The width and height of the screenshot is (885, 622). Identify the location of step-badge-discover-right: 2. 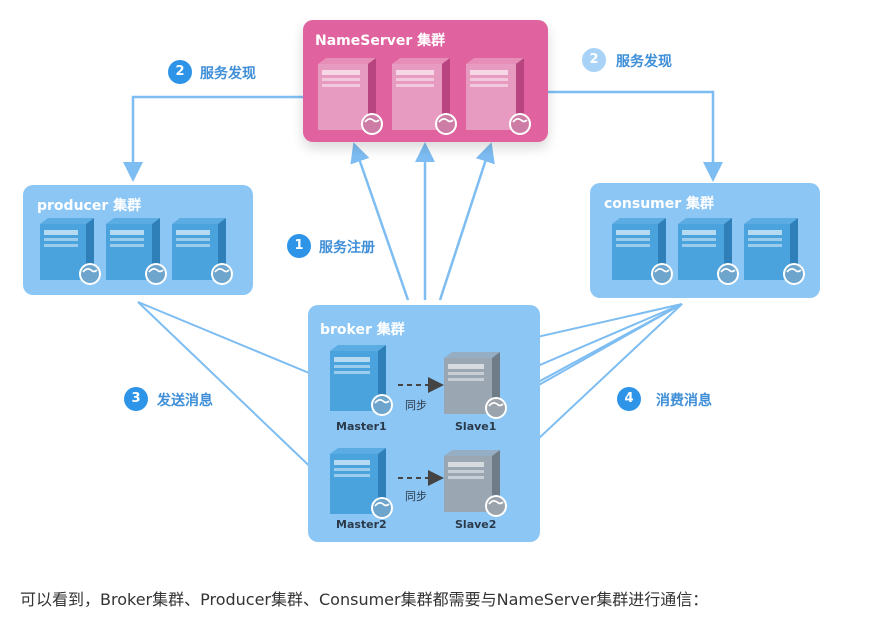
(594, 60).